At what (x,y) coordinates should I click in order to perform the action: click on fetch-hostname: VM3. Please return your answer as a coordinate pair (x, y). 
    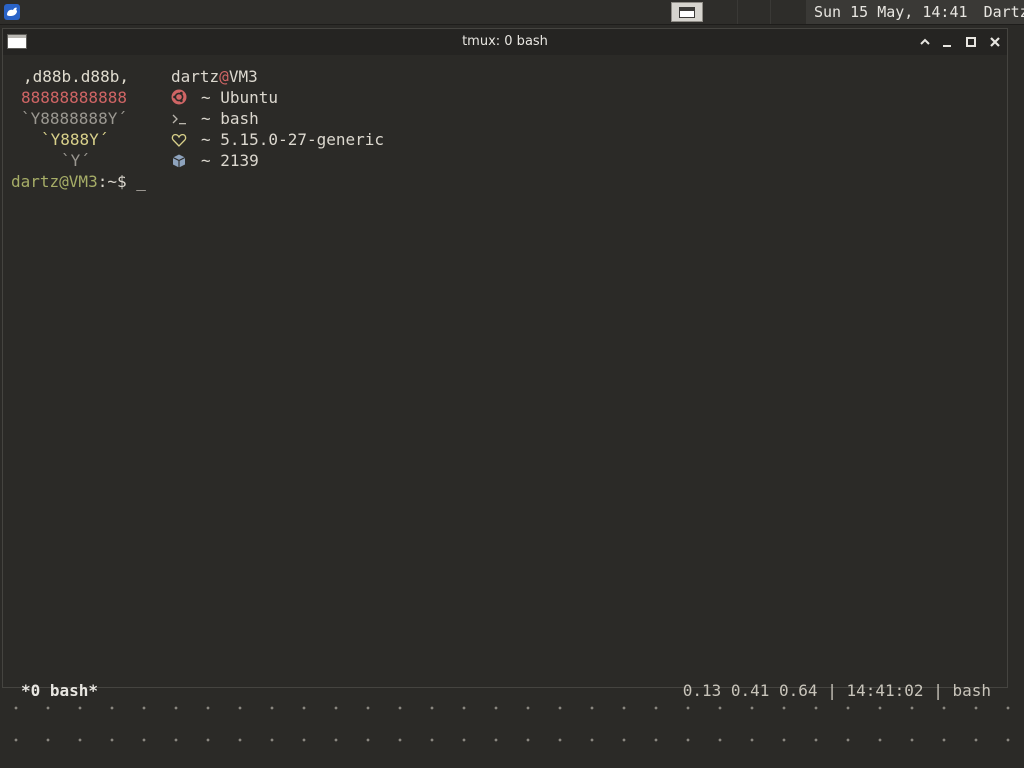
    Looking at the image, I should click on (243, 76).